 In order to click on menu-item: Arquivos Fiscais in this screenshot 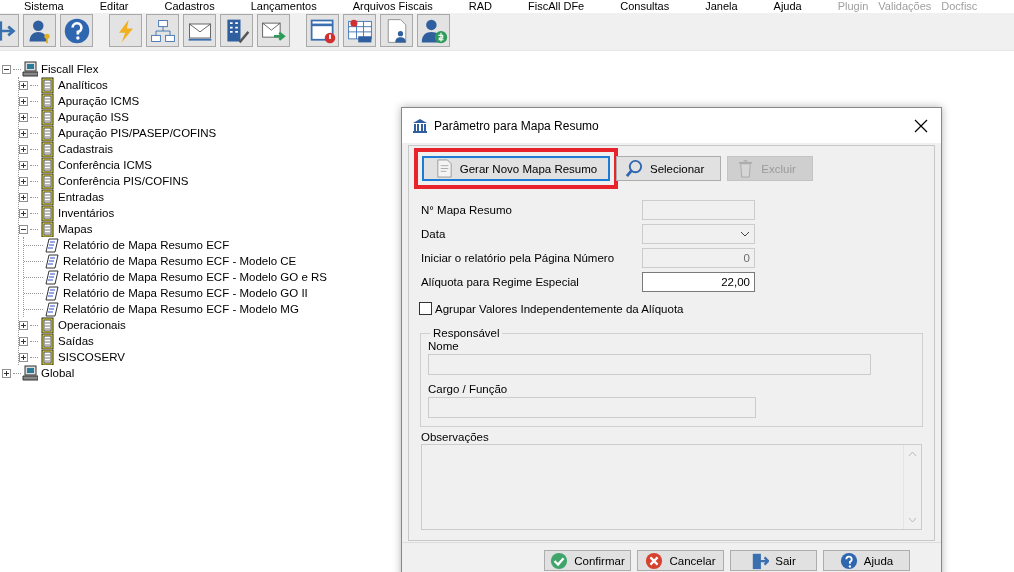, I will do `click(392, 6)`.